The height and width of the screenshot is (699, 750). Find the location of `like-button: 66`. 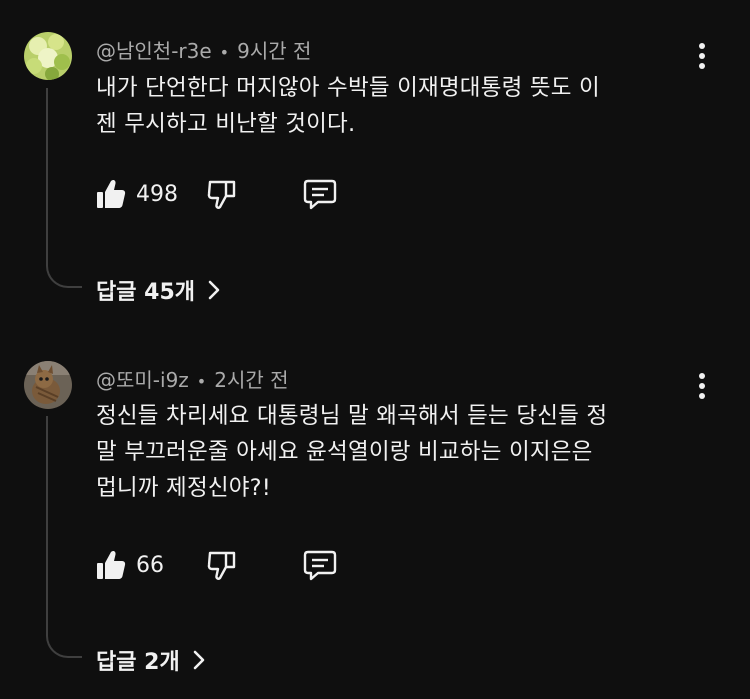

like-button: 66 is located at coordinates (130, 565).